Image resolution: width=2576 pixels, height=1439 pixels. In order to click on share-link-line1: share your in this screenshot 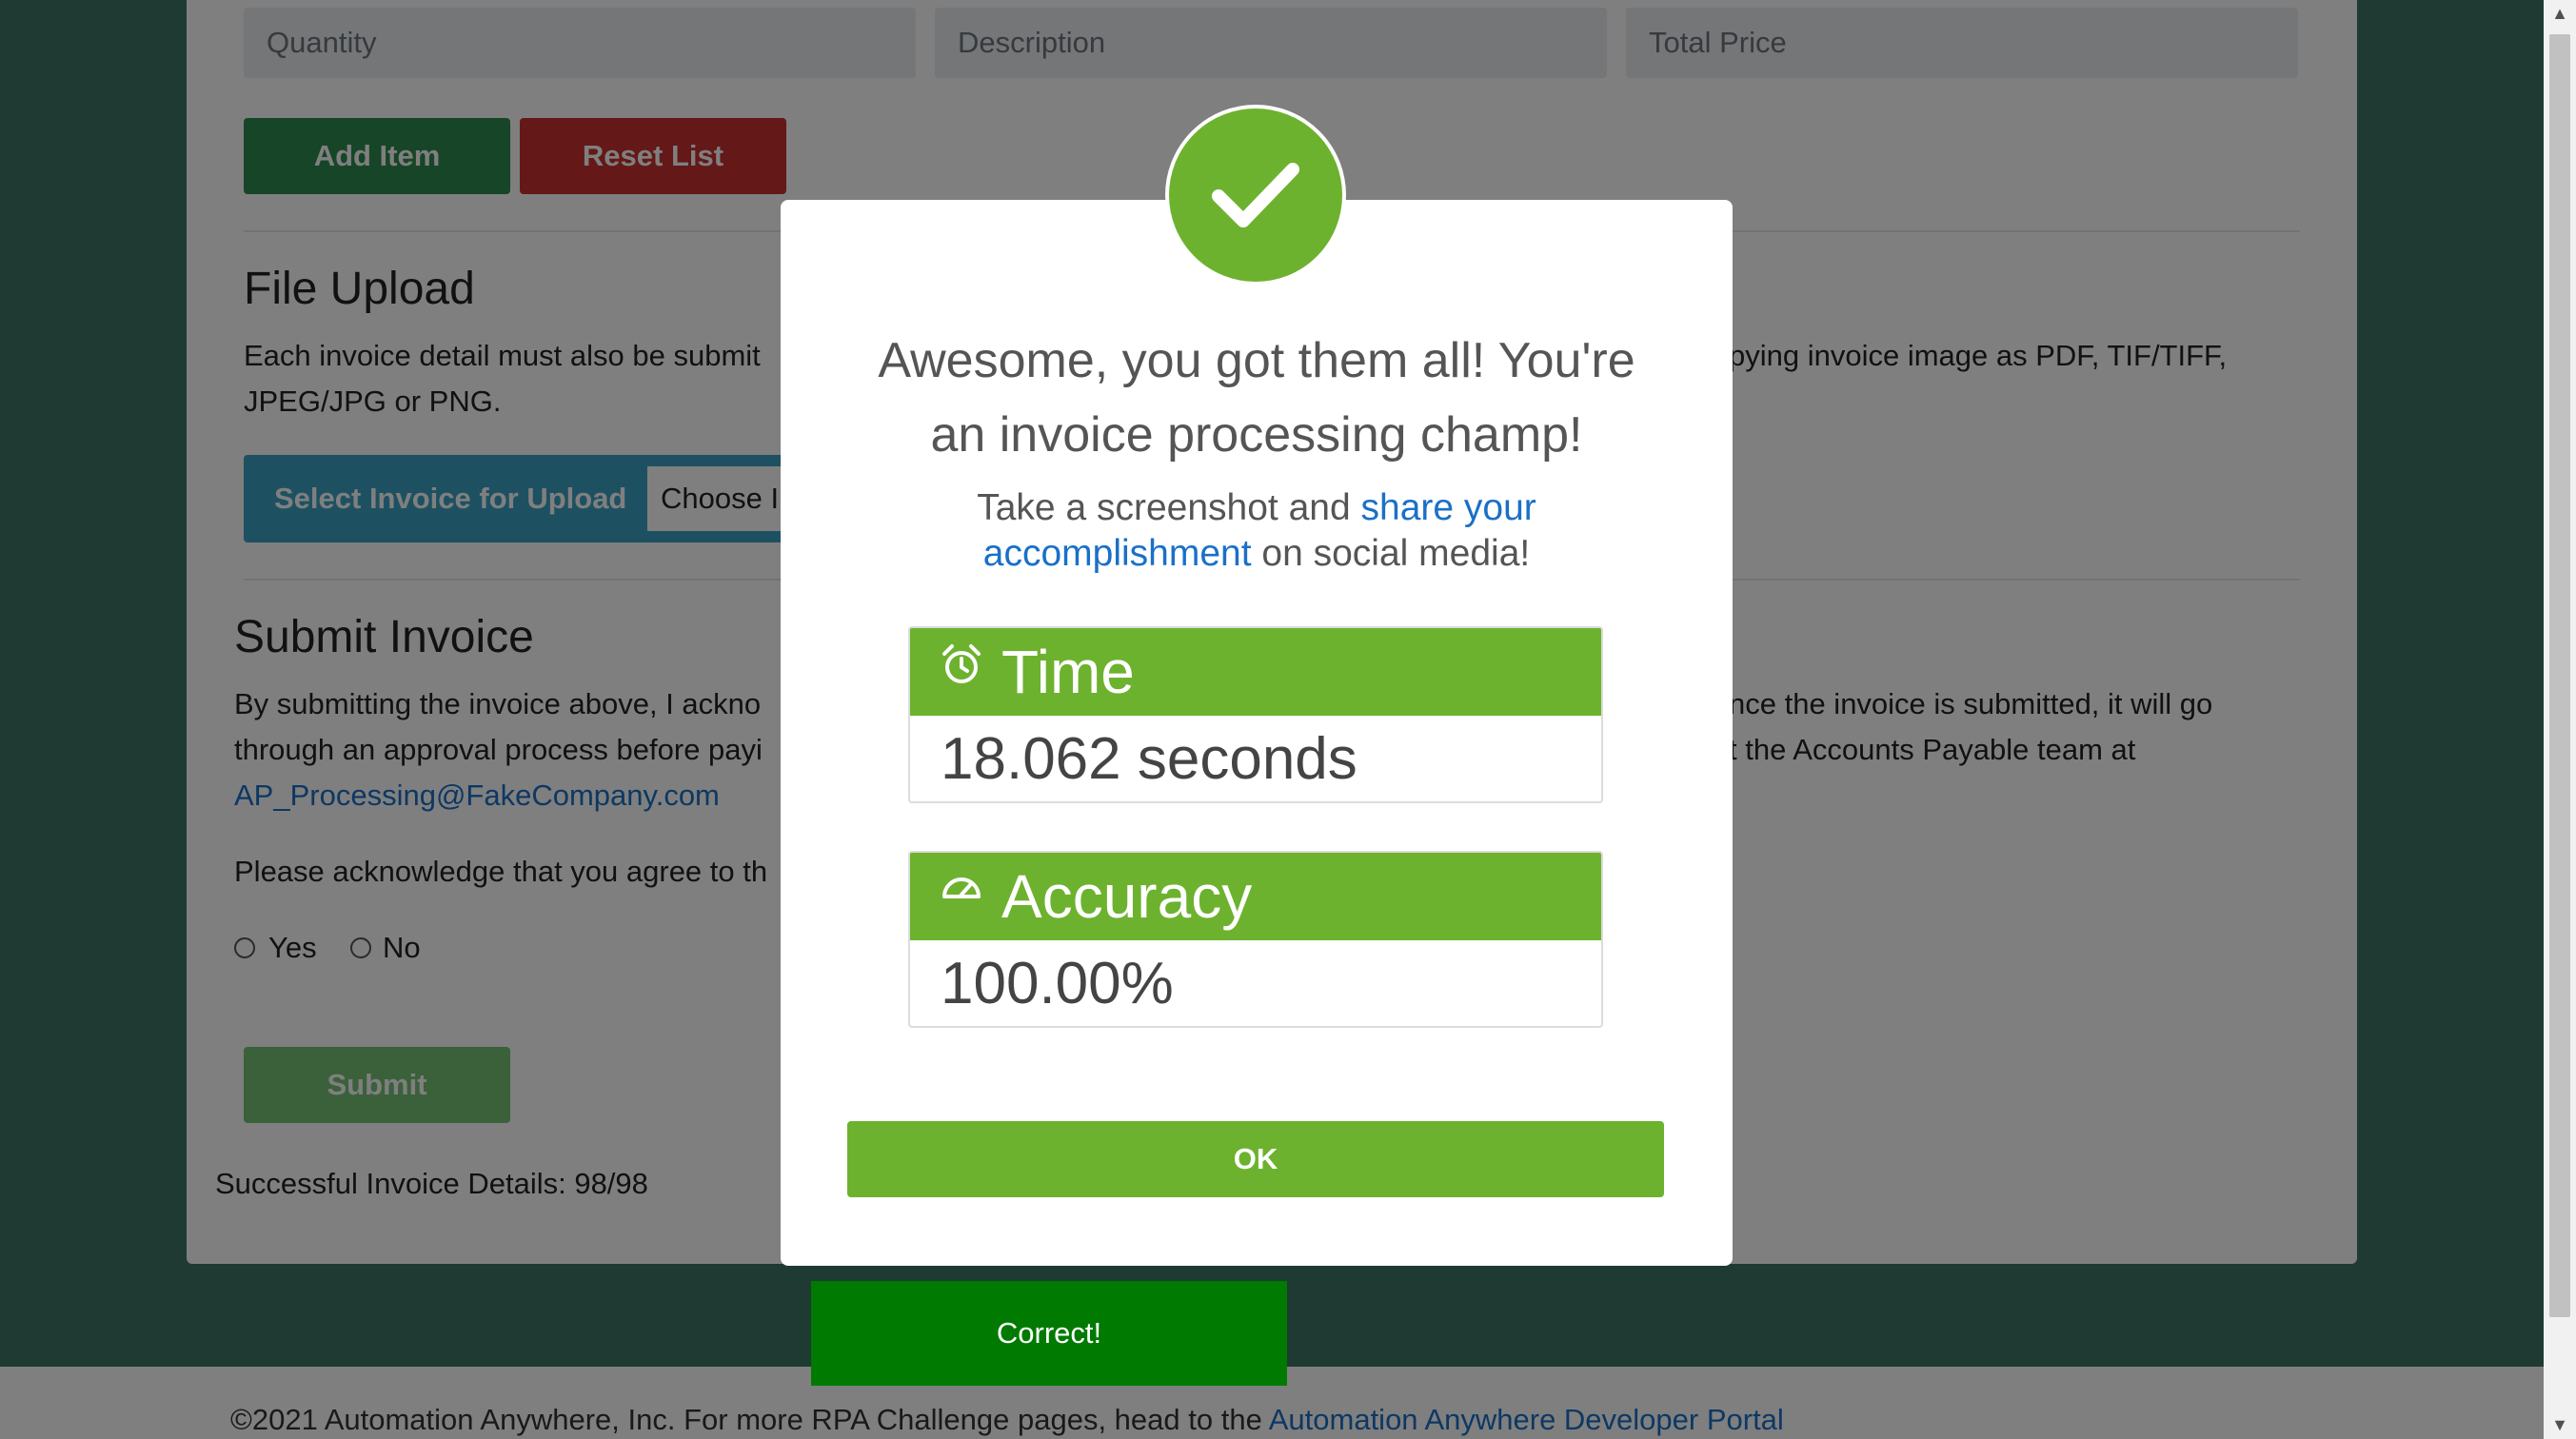, I will do `click(1449, 507)`.